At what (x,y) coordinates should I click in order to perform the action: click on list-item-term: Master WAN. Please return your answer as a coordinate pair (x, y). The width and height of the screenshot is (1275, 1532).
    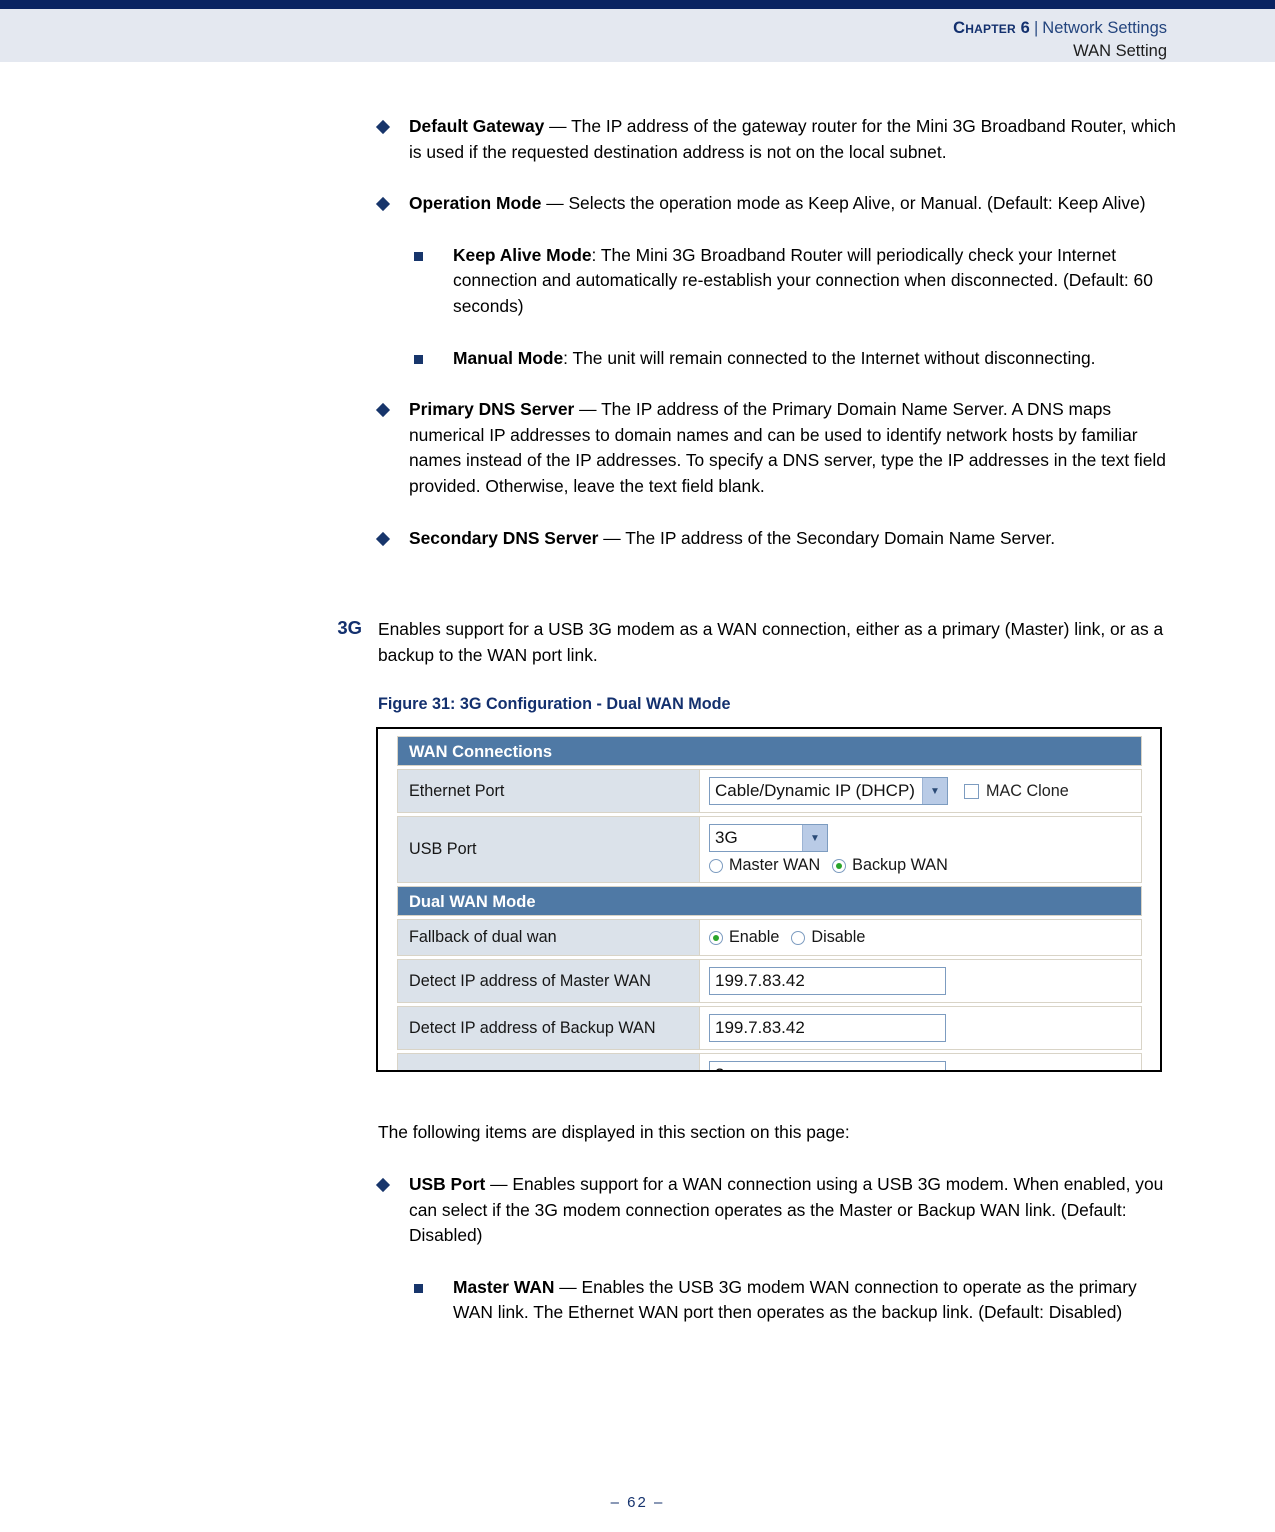
    Looking at the image, I should click on (504, 1286).